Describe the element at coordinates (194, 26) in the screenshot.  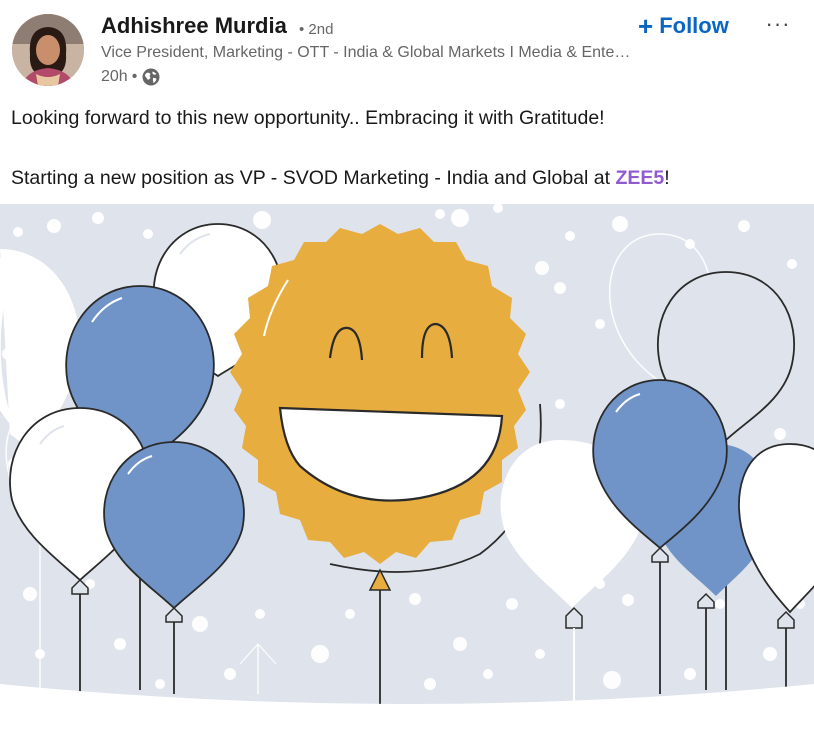
I see `author-name: Adhishree Murdia` at that location.